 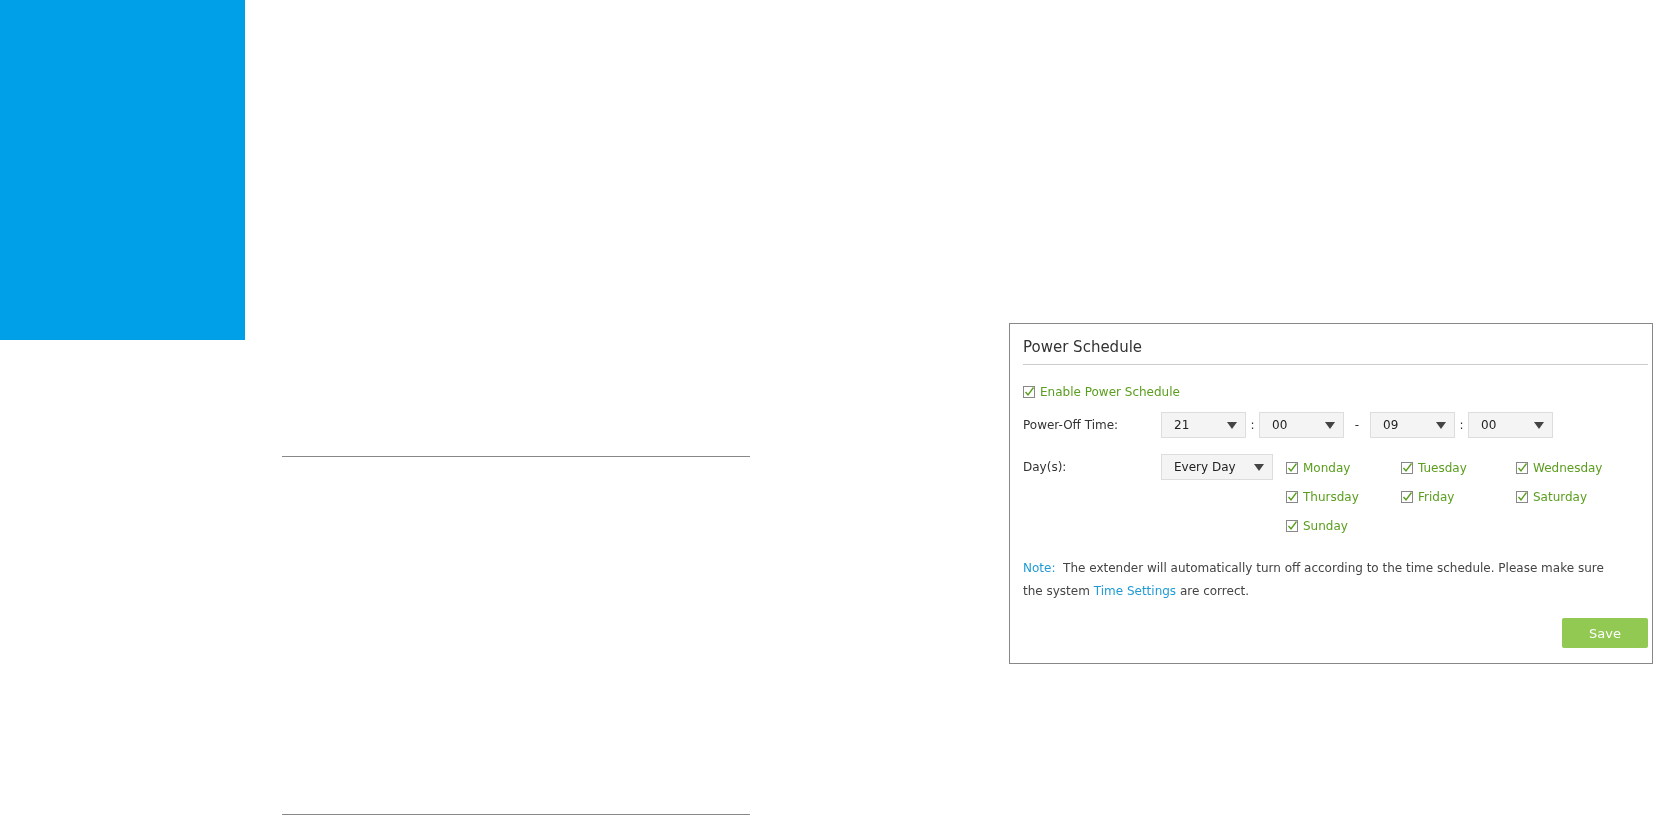 What do you see at coordinates (1442, 468) in the screenshot?
I see `checkbox-label: Tuesday` at bounding box center [1442, 468].